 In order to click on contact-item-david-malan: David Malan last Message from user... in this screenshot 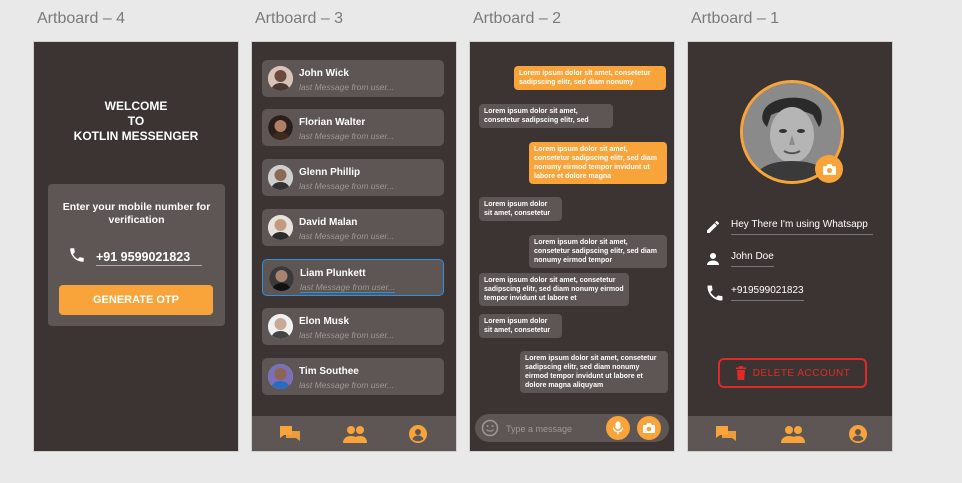, I will do `click(353, 227)`.